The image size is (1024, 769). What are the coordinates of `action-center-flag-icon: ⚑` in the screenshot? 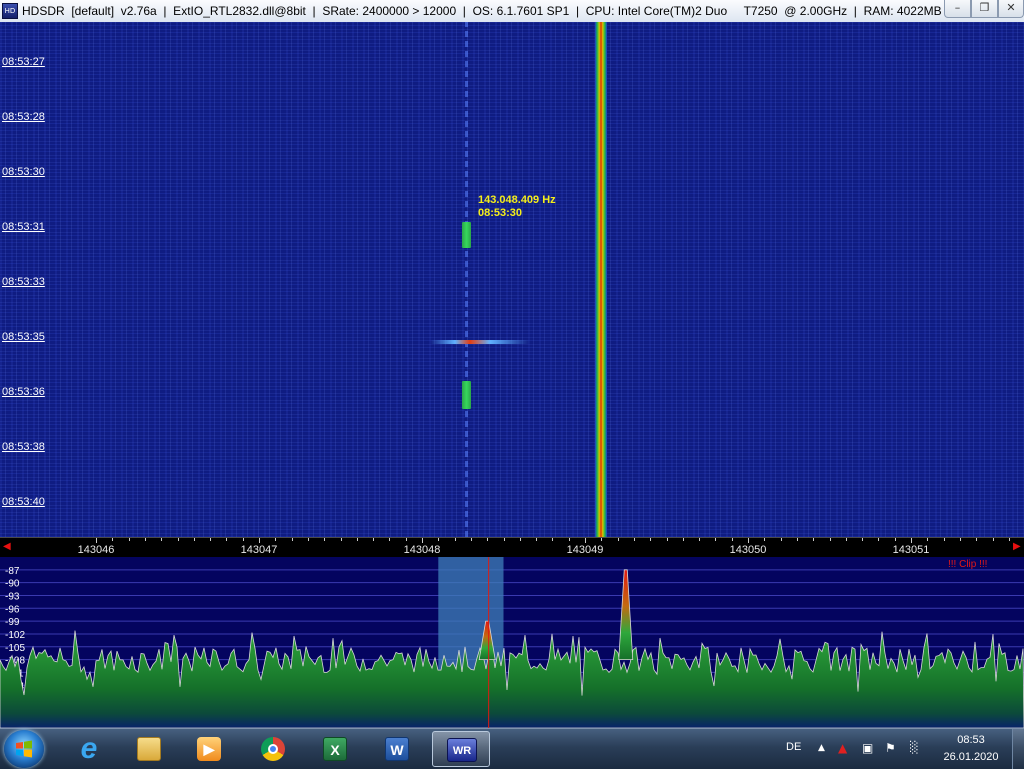 It's located at (890, 748).